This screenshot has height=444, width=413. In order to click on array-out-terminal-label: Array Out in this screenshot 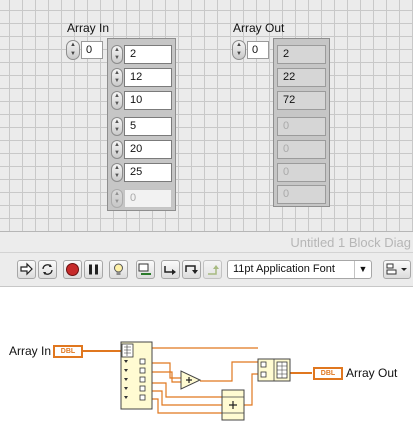, I will do `click(372, 373)`.